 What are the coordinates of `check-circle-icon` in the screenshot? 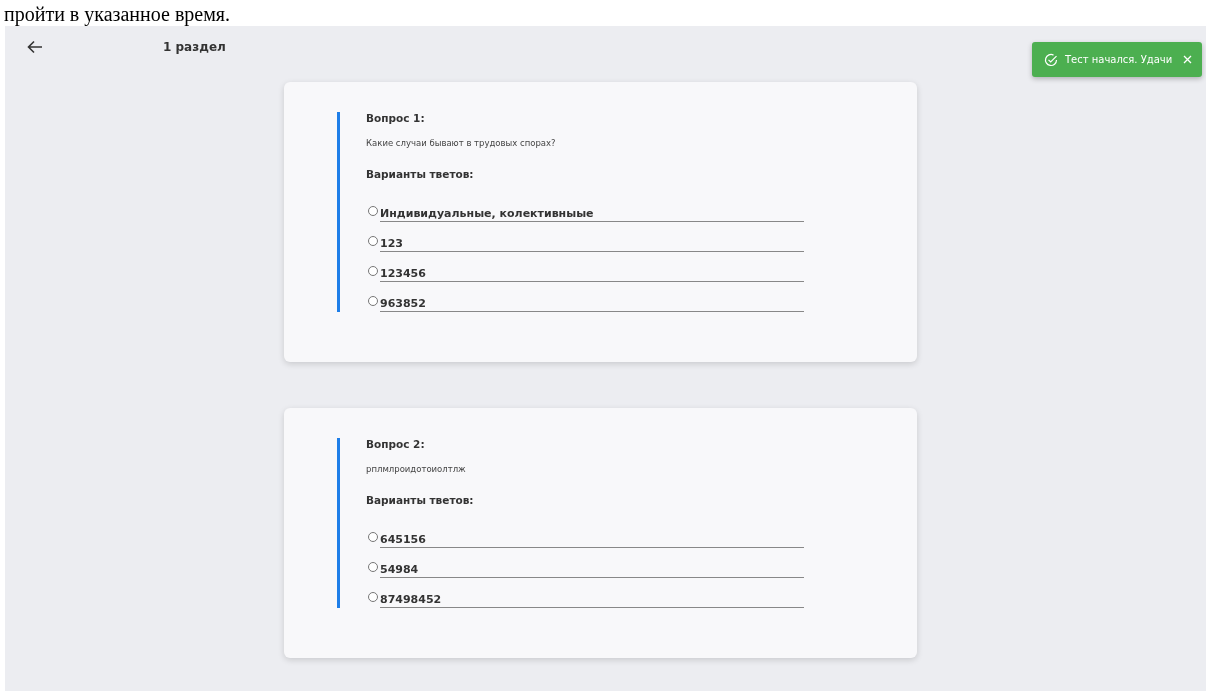 It's located at (1051, 59).